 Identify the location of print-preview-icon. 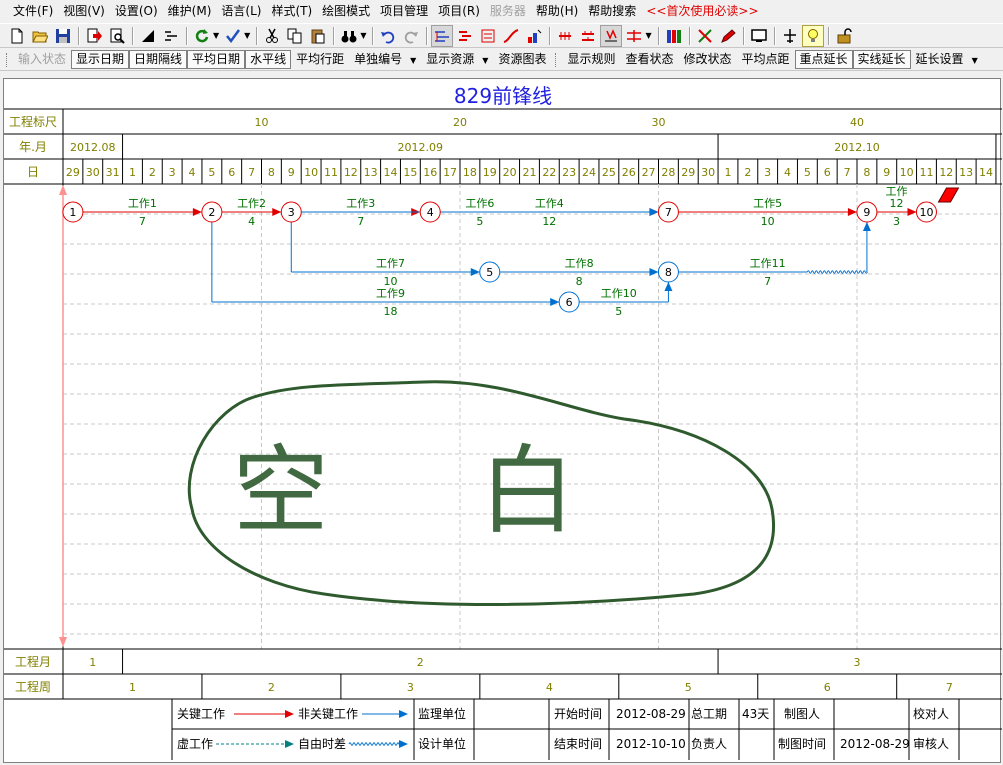
(117, 36).